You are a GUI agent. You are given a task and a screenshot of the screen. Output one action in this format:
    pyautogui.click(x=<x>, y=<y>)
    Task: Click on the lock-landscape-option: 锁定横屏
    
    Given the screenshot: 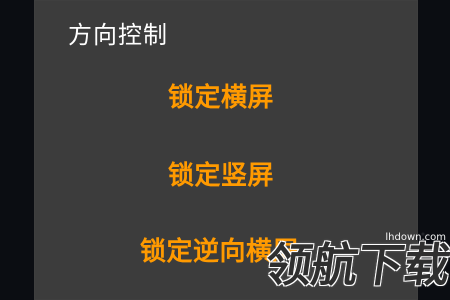 What is the action you would take?
    pyautogui.click(x=221, y=98)
    